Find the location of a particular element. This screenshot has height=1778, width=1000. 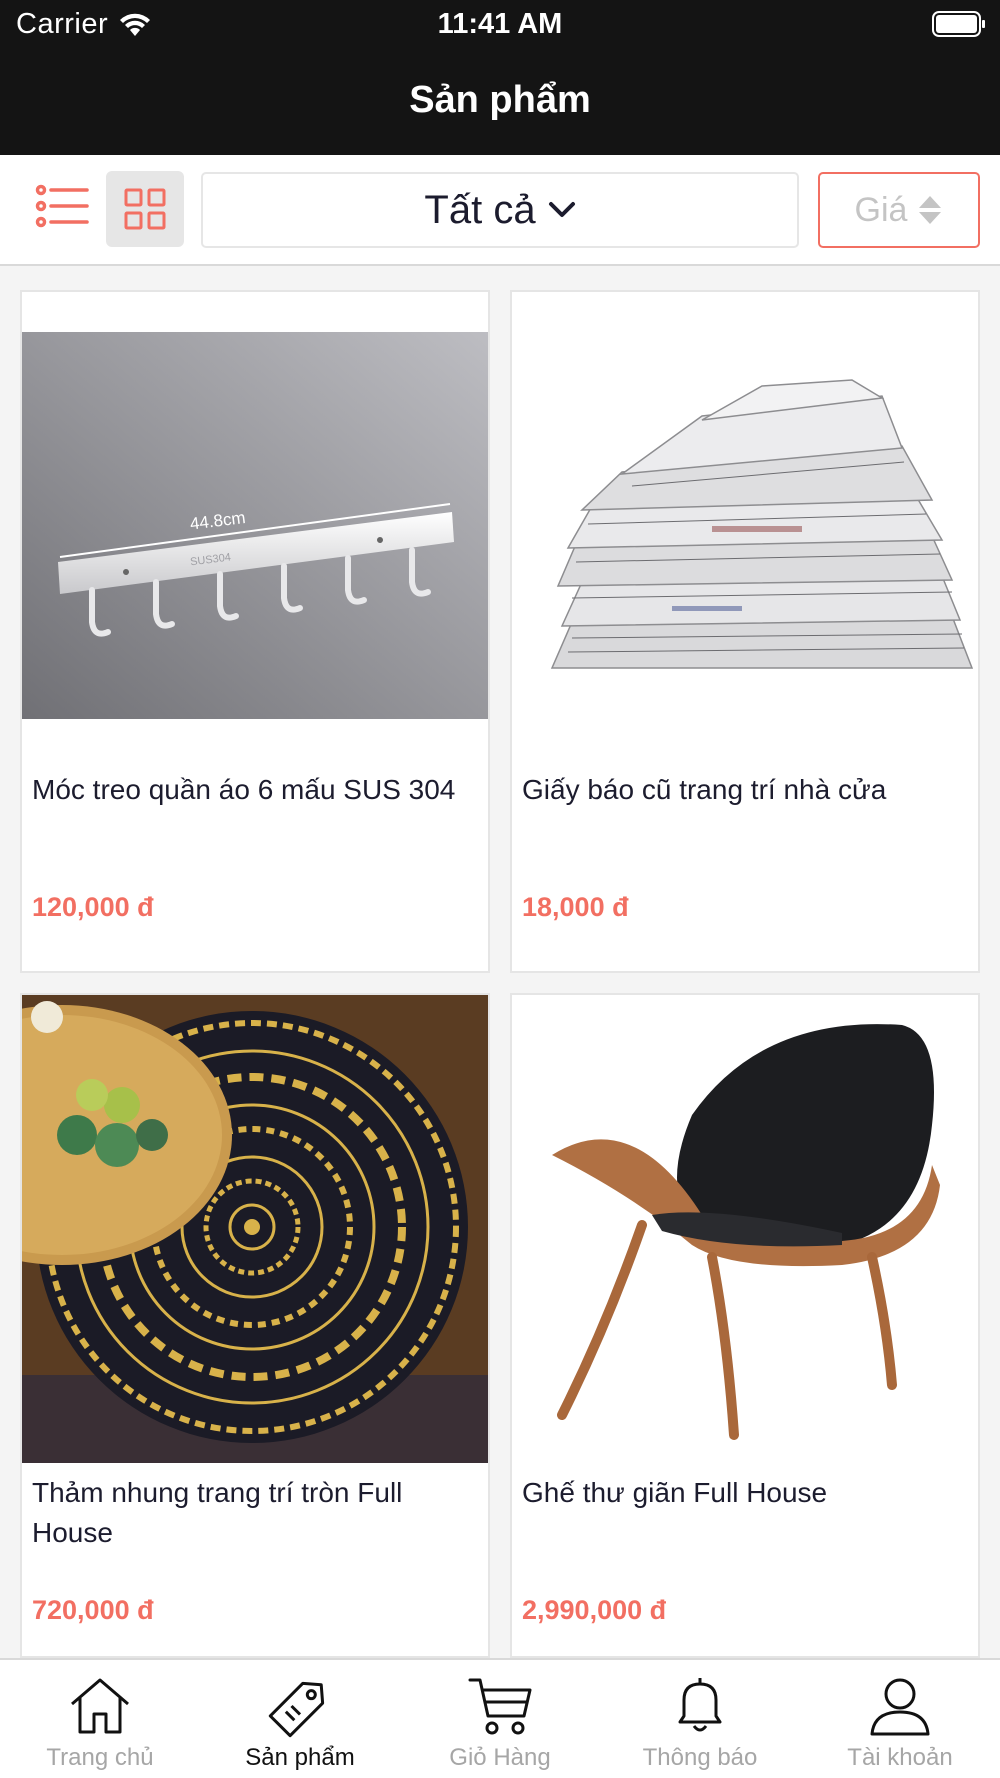

cart-icon is located at coordinates (500, 1706).